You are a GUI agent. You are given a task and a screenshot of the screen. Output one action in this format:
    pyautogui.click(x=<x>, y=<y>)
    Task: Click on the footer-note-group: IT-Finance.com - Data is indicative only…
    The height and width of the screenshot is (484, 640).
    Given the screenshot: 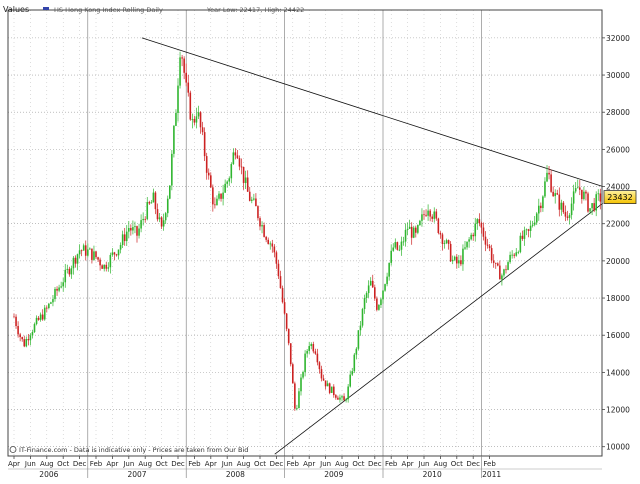 What is the action you would take?
    pyautogui.click(x=128, y=450)
    